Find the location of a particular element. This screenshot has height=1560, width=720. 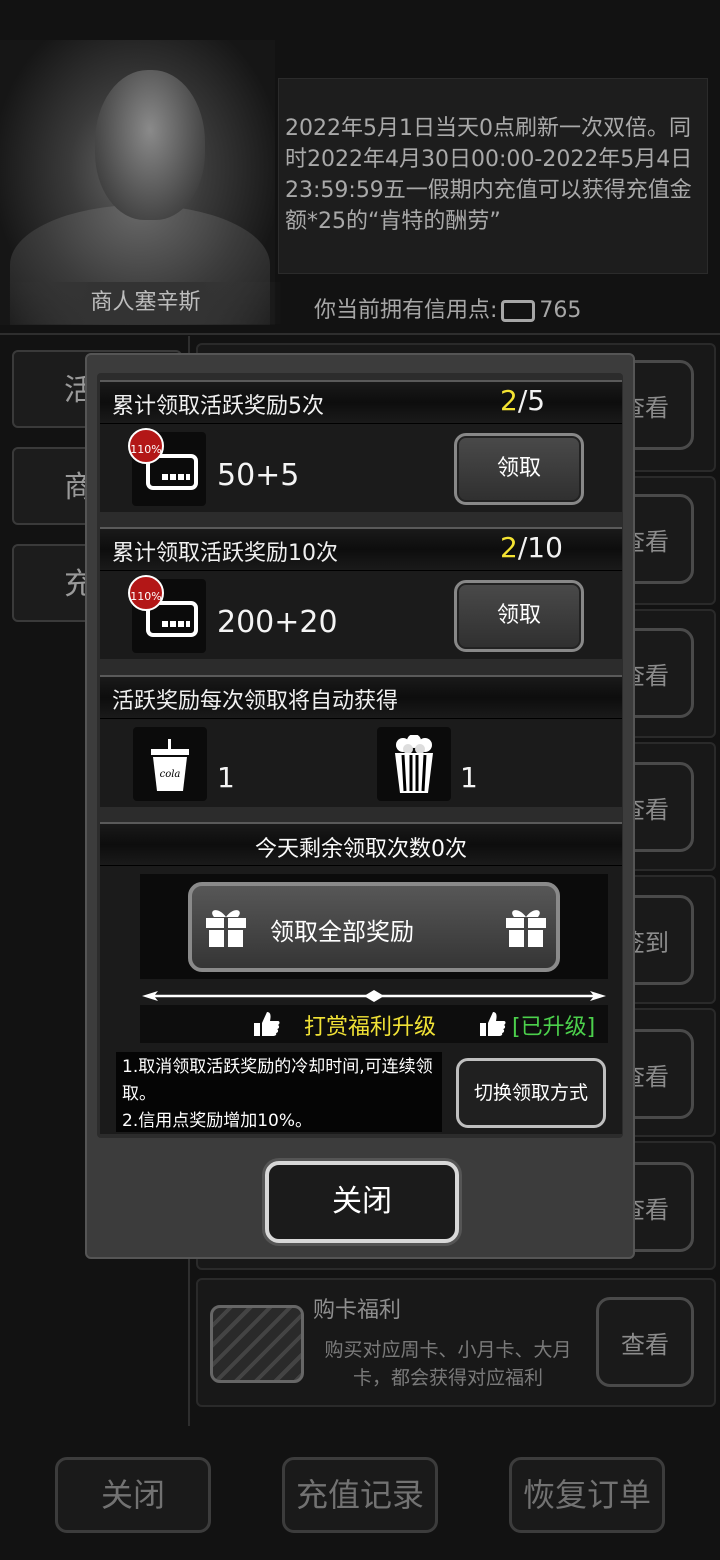

claim-all-header: 今天剩余领取次数0次 is located at coordinates (361, 844).